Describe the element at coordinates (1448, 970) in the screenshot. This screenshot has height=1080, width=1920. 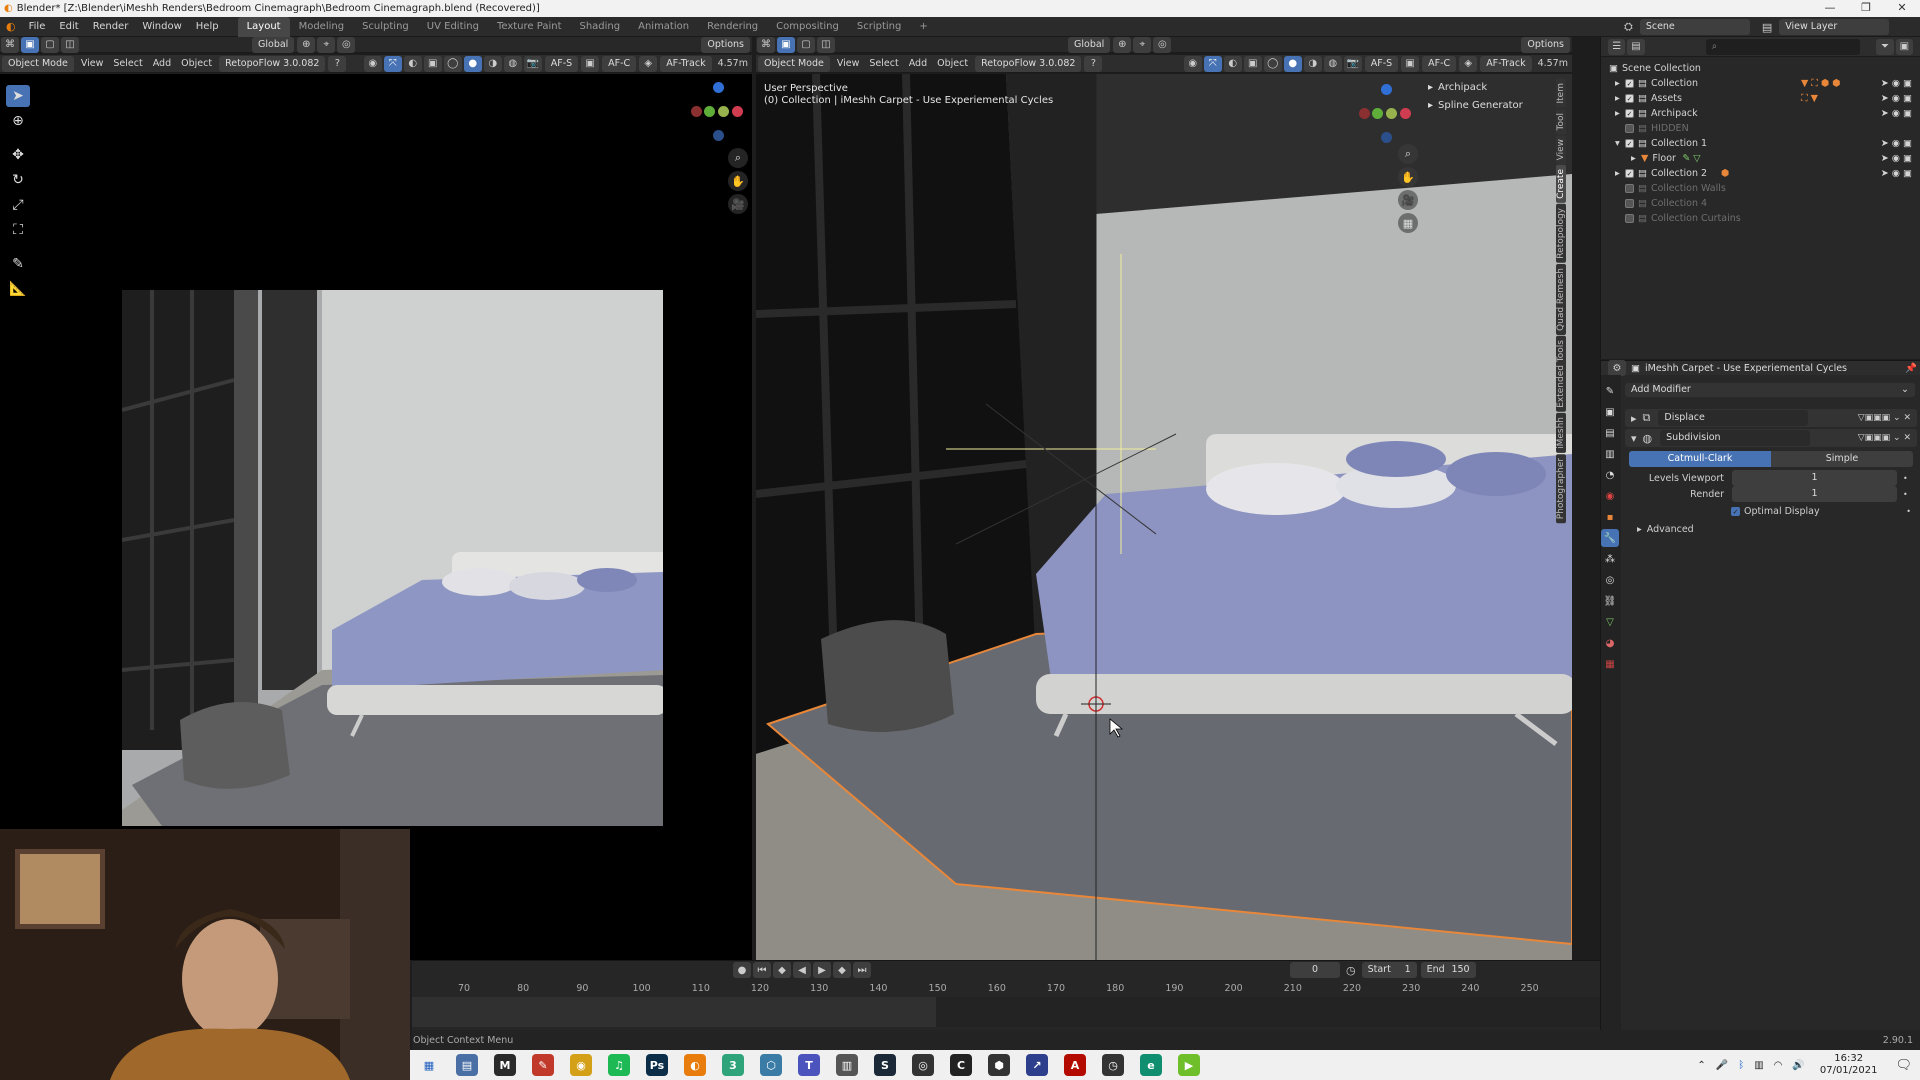
I see `end-frame-field: End 150` at that location.